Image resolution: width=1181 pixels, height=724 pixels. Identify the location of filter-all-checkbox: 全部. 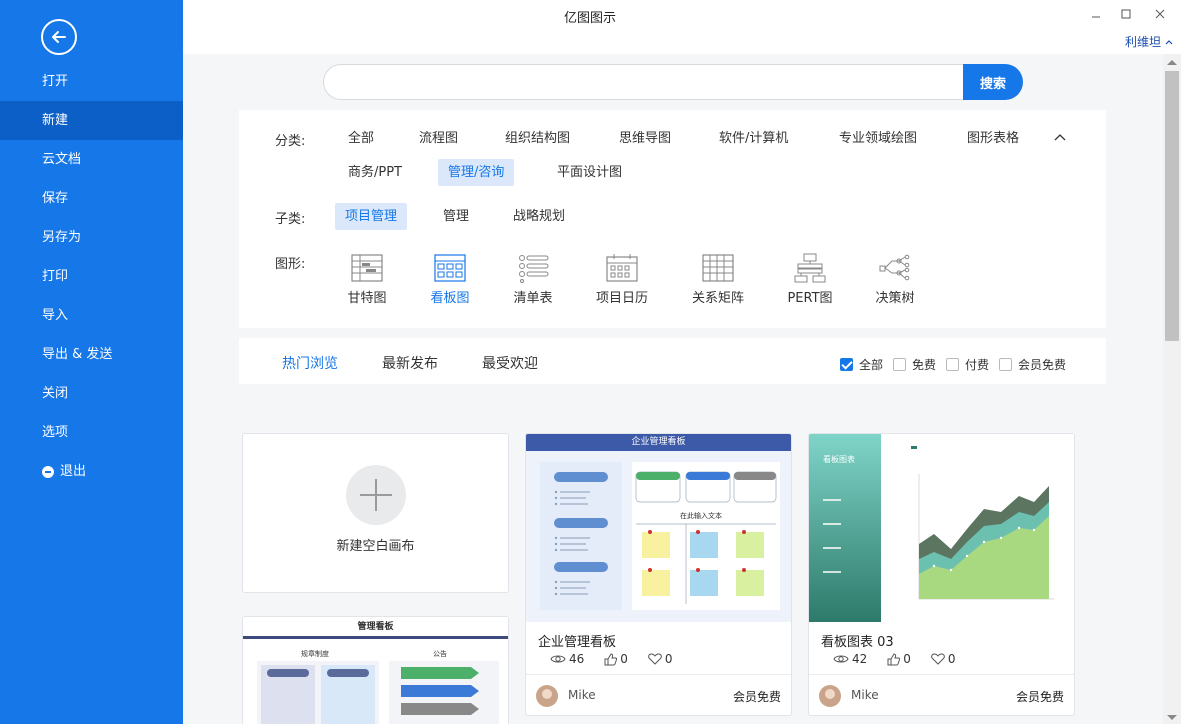
(861, 364).